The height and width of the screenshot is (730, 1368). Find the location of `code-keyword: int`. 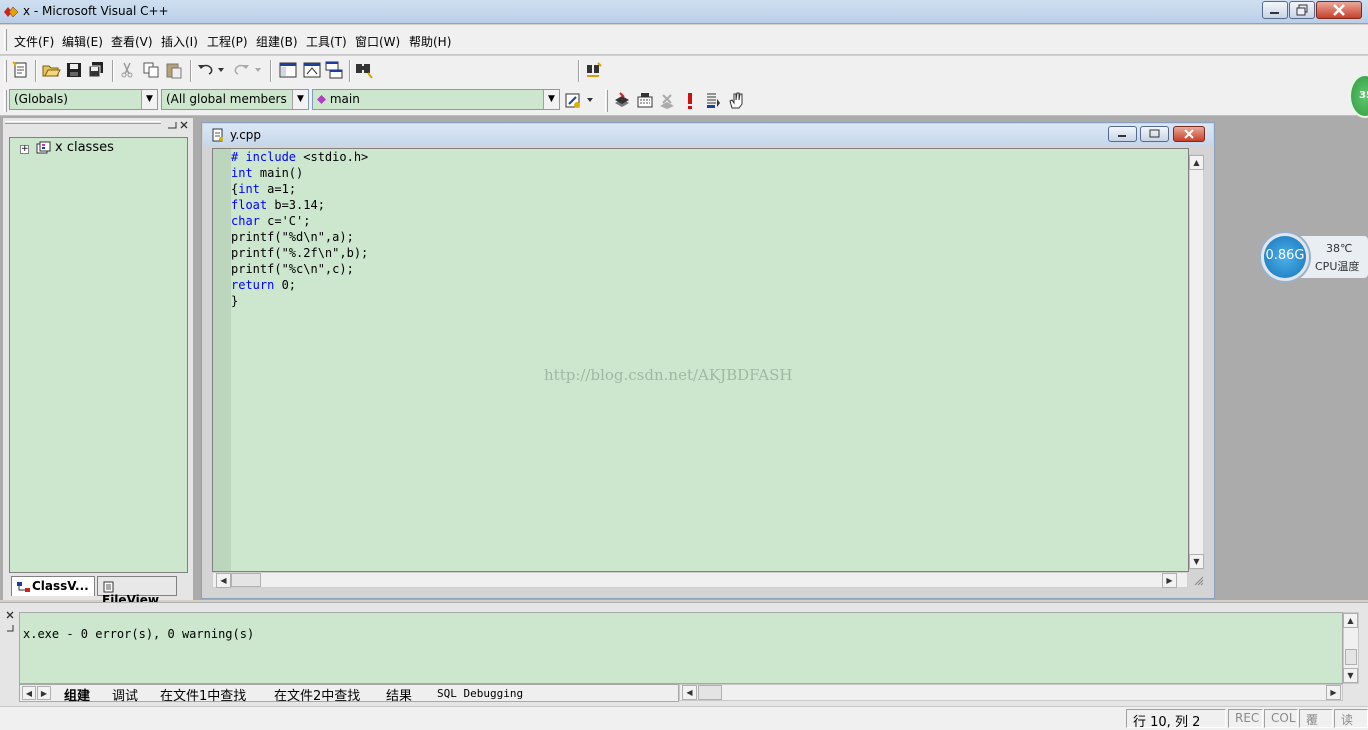

code-keyword: int is located at coordinates (249, 189).